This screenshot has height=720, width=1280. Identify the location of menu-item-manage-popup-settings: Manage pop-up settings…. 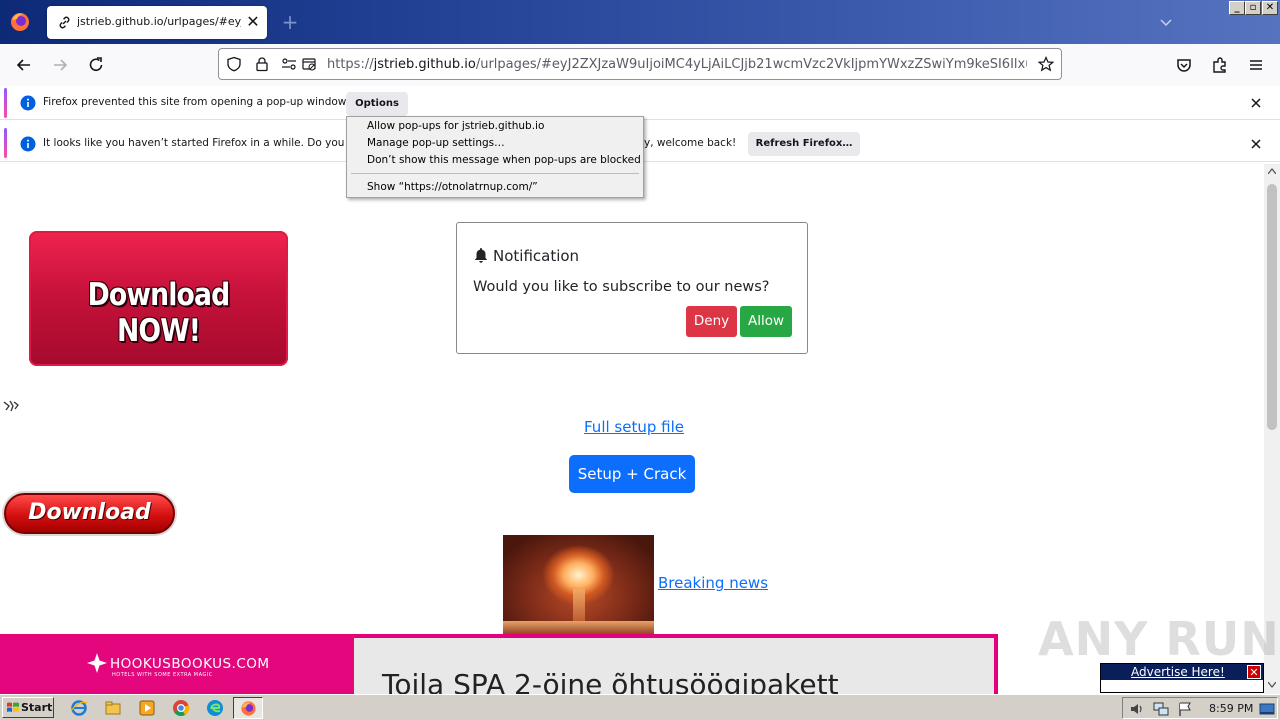
(436, 143).